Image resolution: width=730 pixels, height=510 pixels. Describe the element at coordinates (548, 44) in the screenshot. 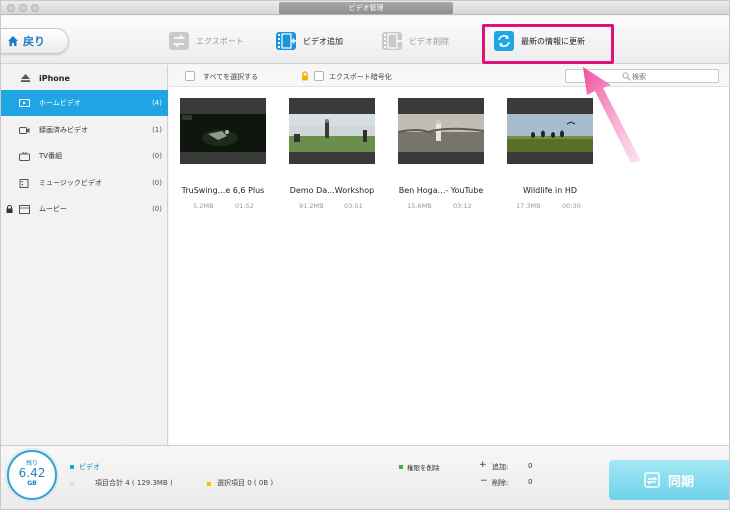

I see `highlight-frame` at that location.